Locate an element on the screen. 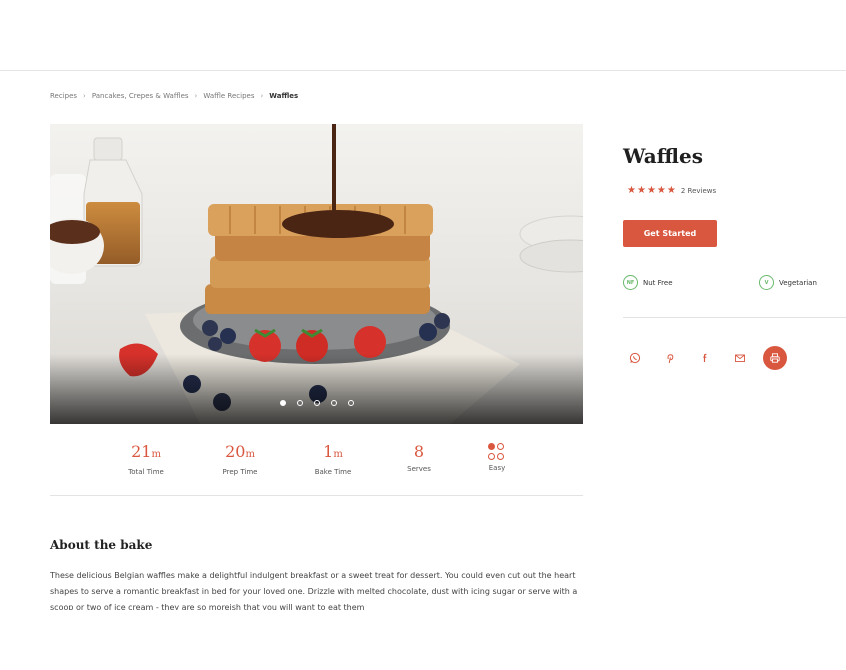  breadcrumb-current: Waffles is located at coordinates (284, 96).